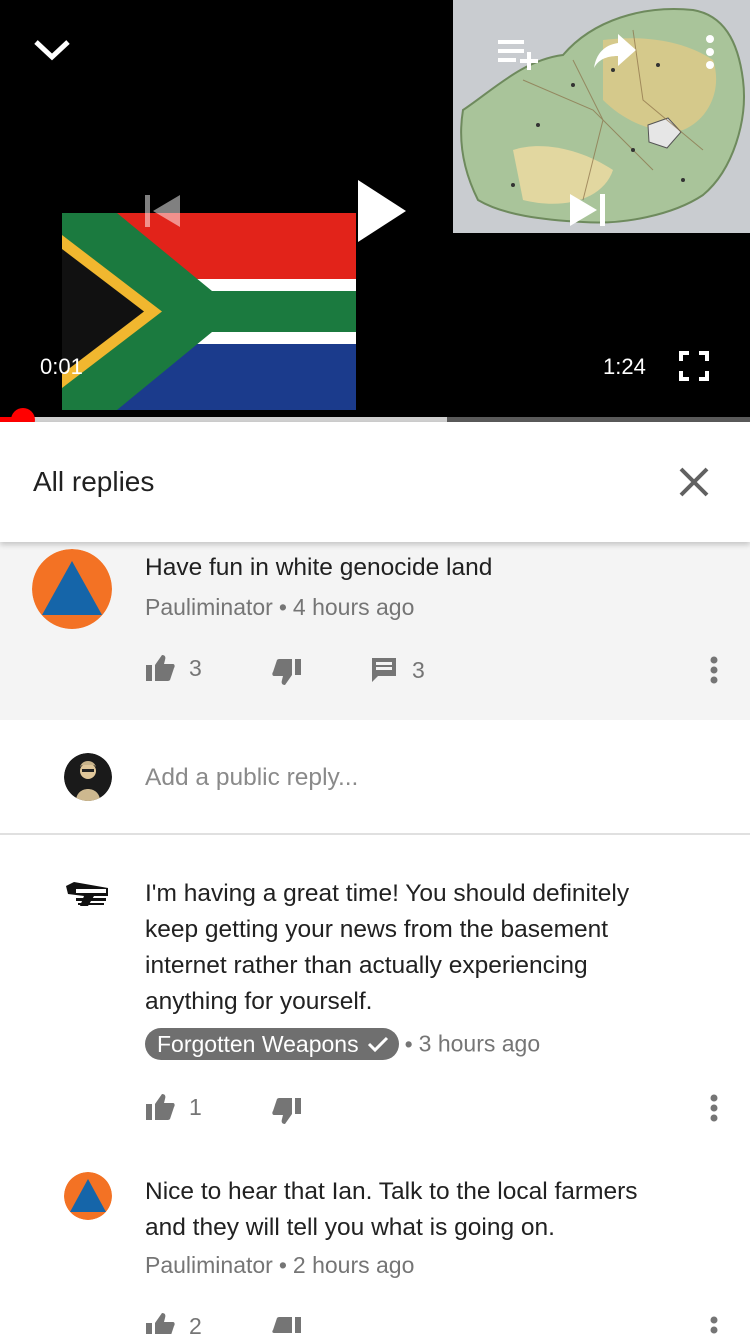 The width and height of the screenshot is (750, 1334). I want to click on skip-next-icon, so click(587, 210).